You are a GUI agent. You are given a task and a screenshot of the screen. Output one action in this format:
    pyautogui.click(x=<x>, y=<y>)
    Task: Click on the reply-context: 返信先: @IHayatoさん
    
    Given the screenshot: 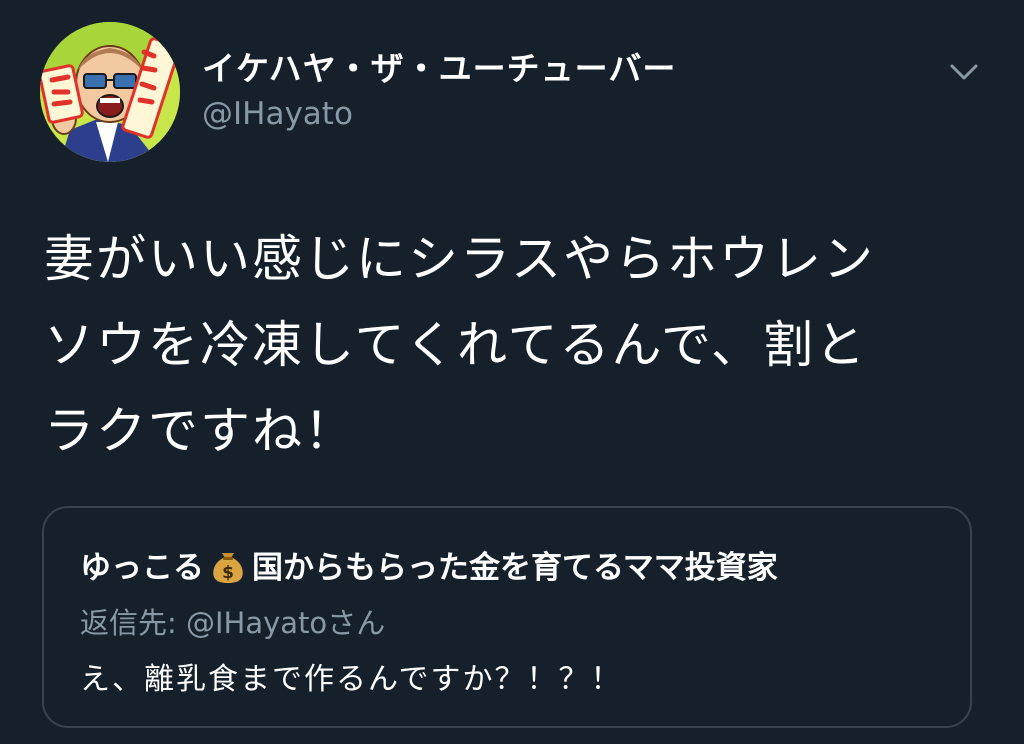 What is the action you would take?
    pyautogui.click(x=232, y=621)
    